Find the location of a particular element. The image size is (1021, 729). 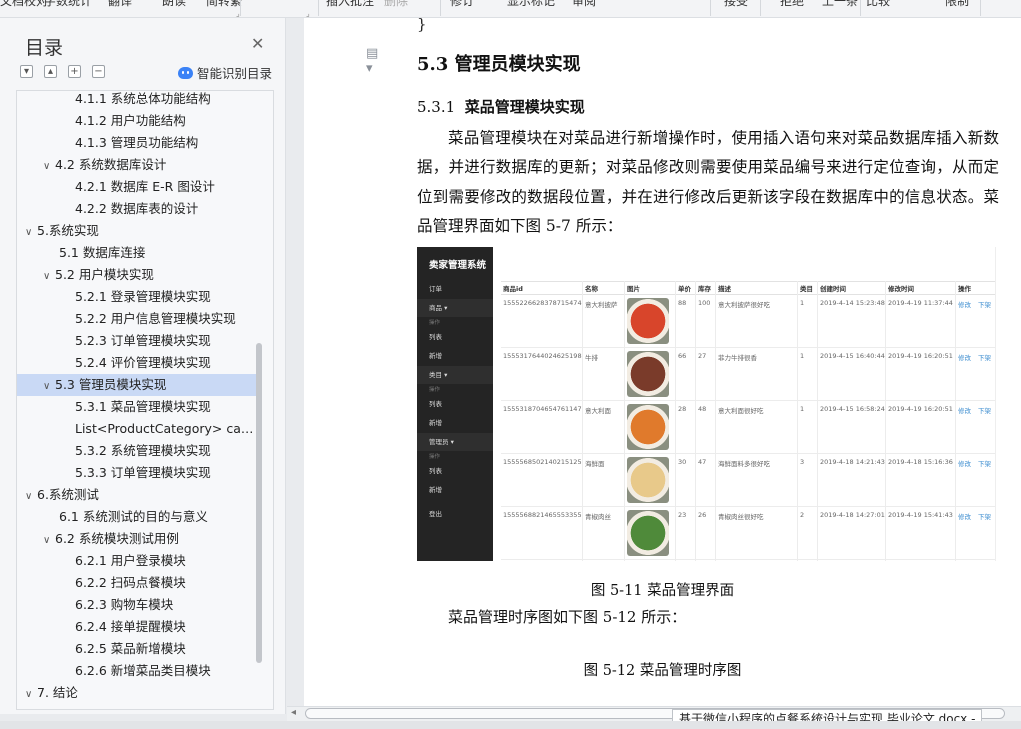

expand-all-icon: ▾ is located at coordinates (26, 71).